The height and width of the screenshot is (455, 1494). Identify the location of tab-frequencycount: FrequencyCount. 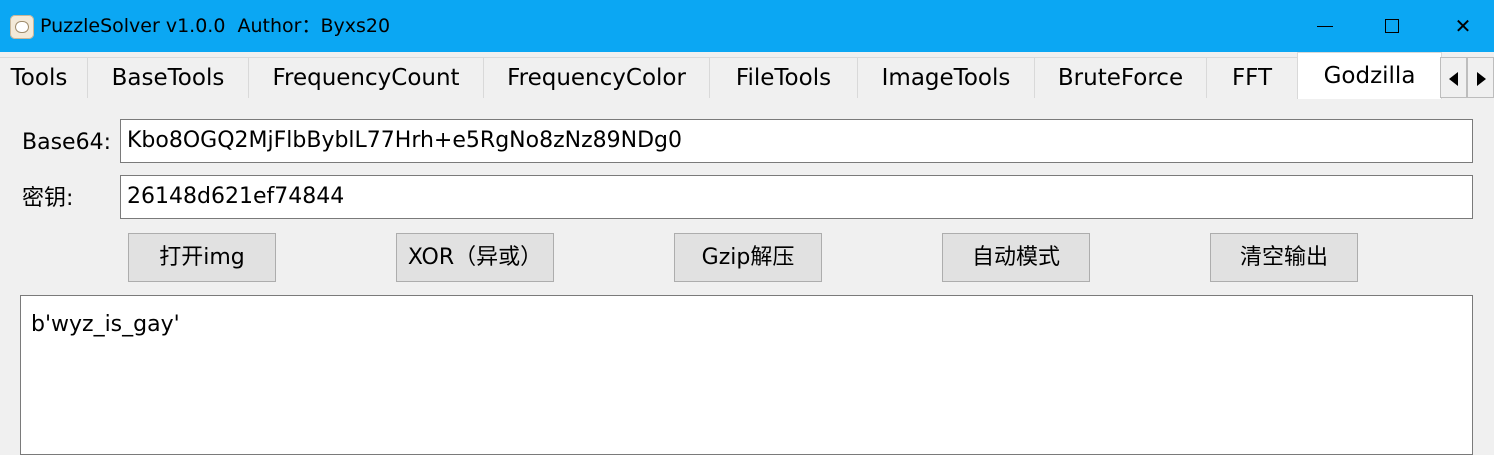
(366, 77).